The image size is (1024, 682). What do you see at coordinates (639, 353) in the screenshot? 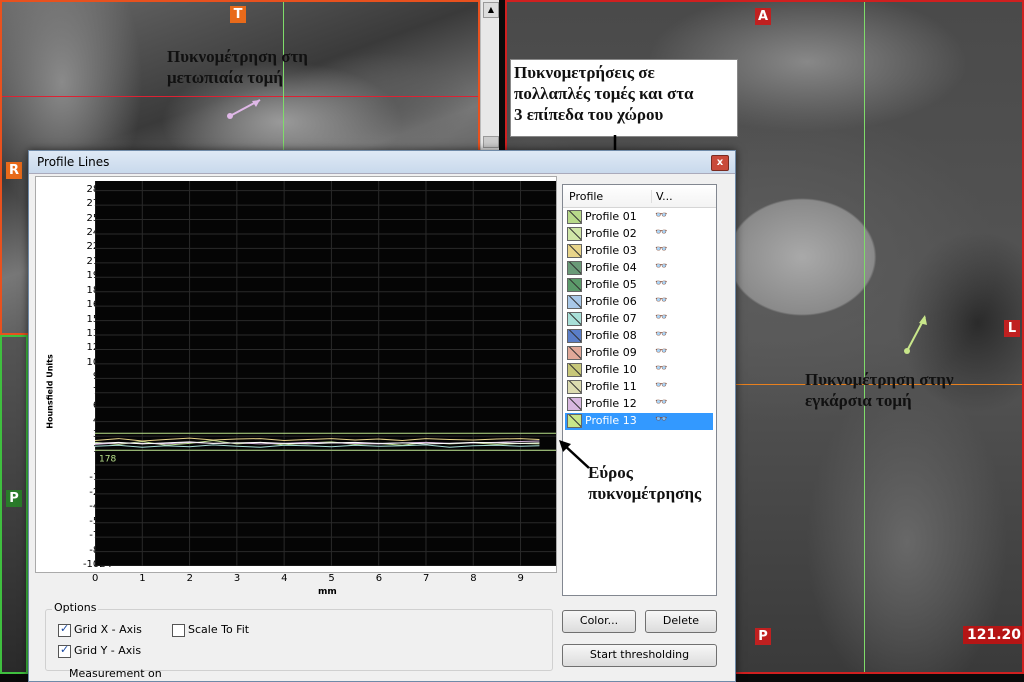
I see `profile-row: Profile 09 👓` at bounding box center [639, 353].